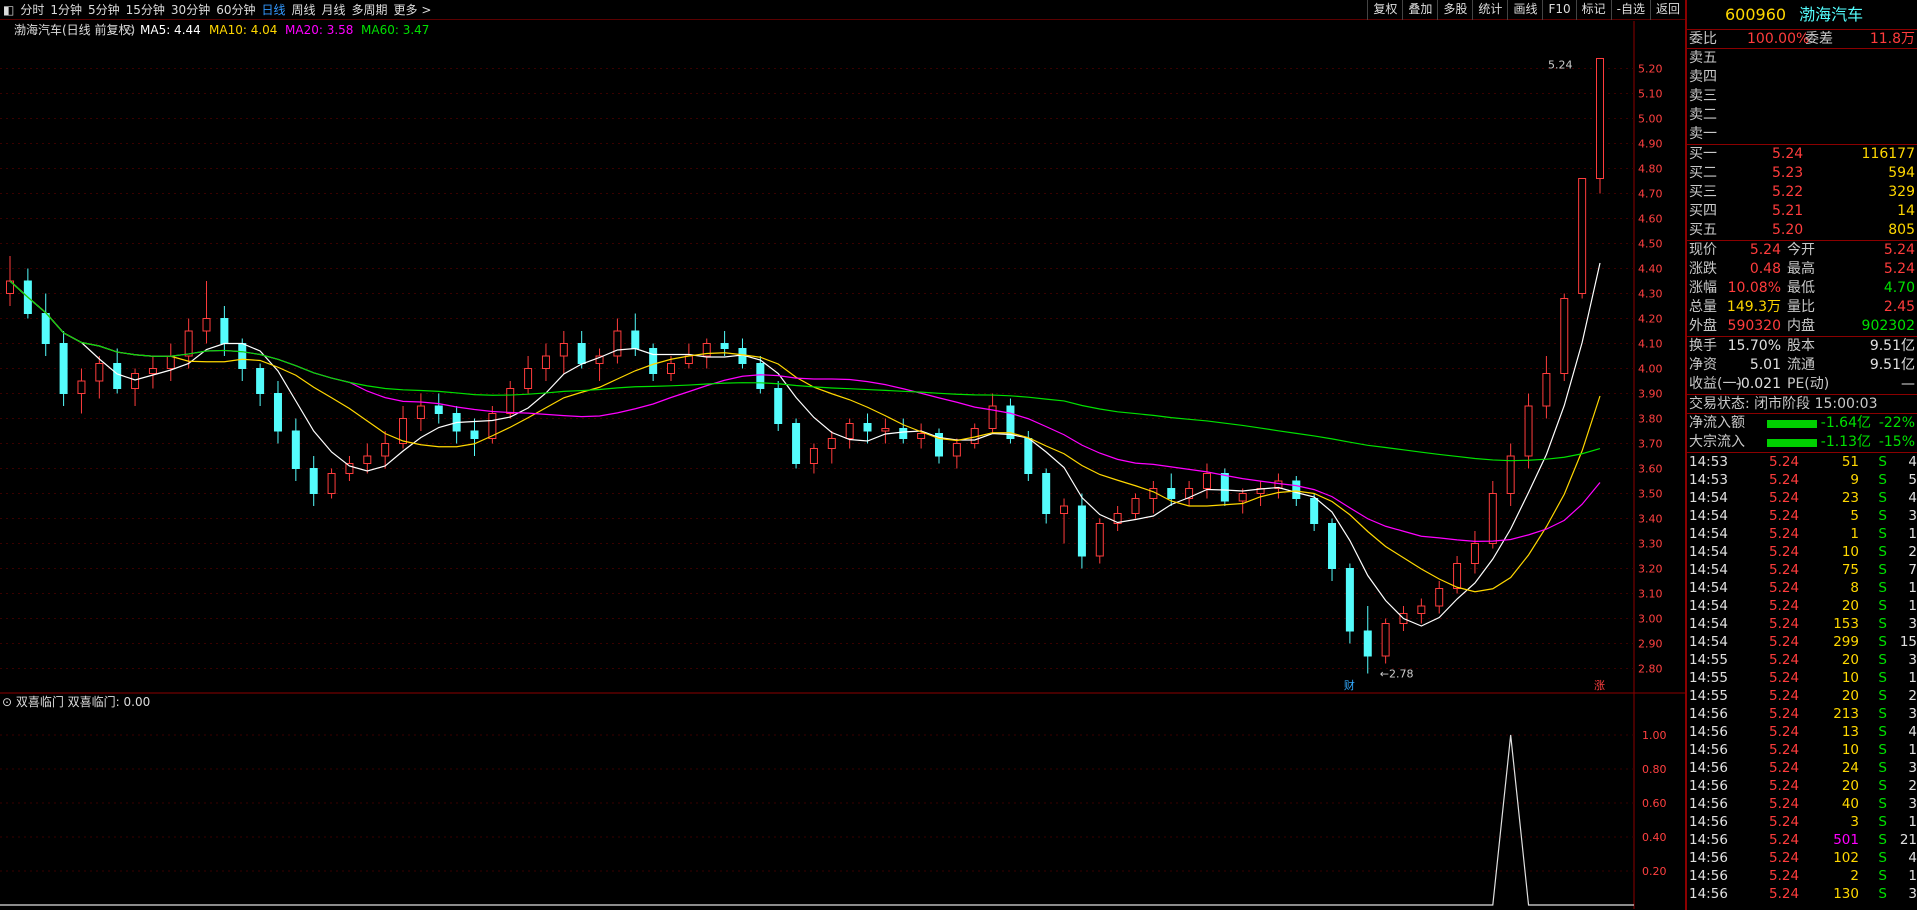  What do you see at coordinates (235, 9) in the screenshot?
I see `period-tab: 60分钟` at bounding box center [235, 9].